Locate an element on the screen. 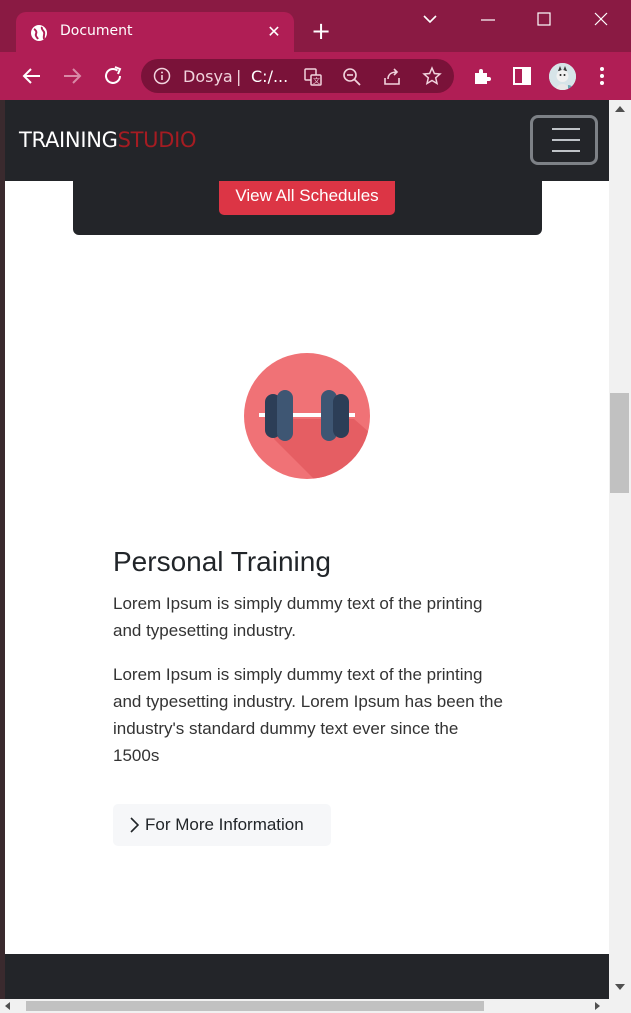 This screenshot has width=631, height=1013. close-tab-icon: ✕ is located at coordinates (274, 32).